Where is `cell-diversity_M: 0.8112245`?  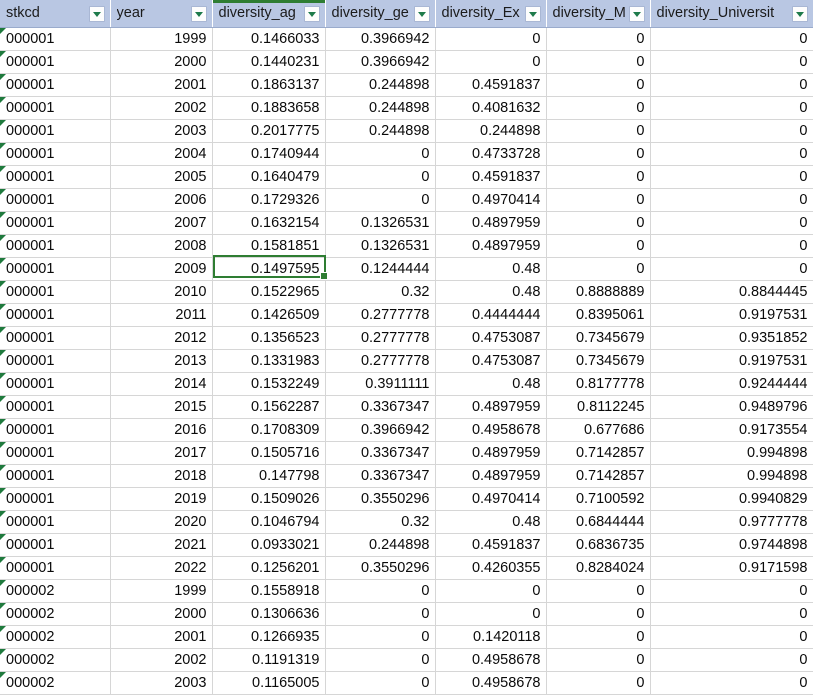
cell-diversity_M: 0.8112245 is located at coordinates (598, 407).